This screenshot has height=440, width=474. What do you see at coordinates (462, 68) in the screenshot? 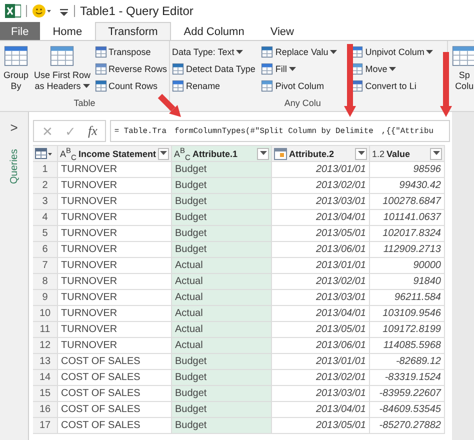
I see `ribbon-button: Sp Colu` at bounding box center [462, 68].